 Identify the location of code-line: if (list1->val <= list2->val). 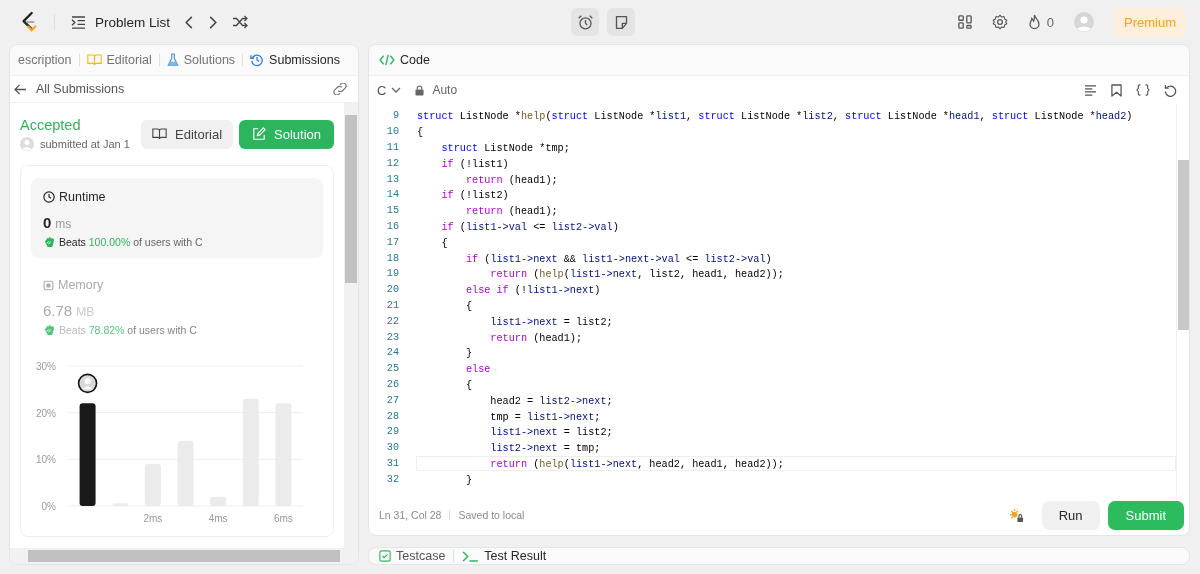
(796, 226).